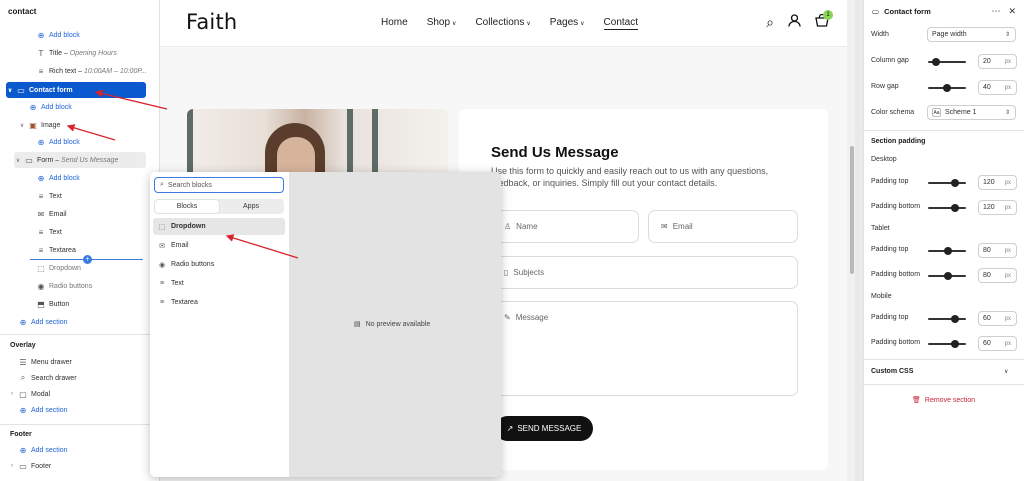 The height and width of the screenshot is (481, 1024). I want to click on picker-item-dropdown: ⬚ Dropdown, so click(219, 226).